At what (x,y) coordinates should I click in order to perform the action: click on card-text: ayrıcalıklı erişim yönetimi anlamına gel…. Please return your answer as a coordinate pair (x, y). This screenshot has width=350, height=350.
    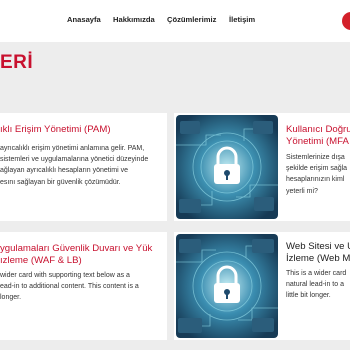
    Looking at the image, I should click on (74, 165).